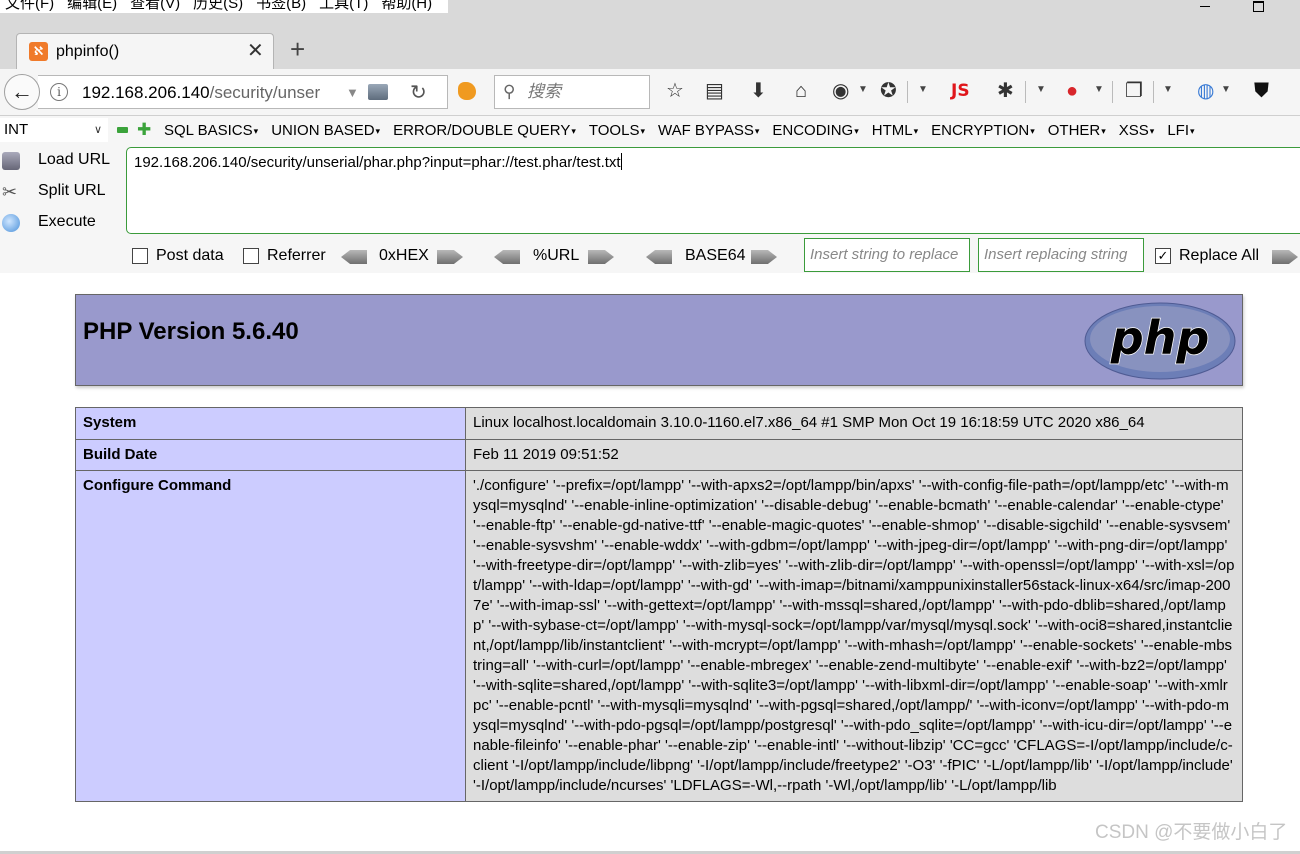 The image size is (1300, 854). Describe the element at coordinates (621, 161) in the screenshot. I see `text-caret` at that location.